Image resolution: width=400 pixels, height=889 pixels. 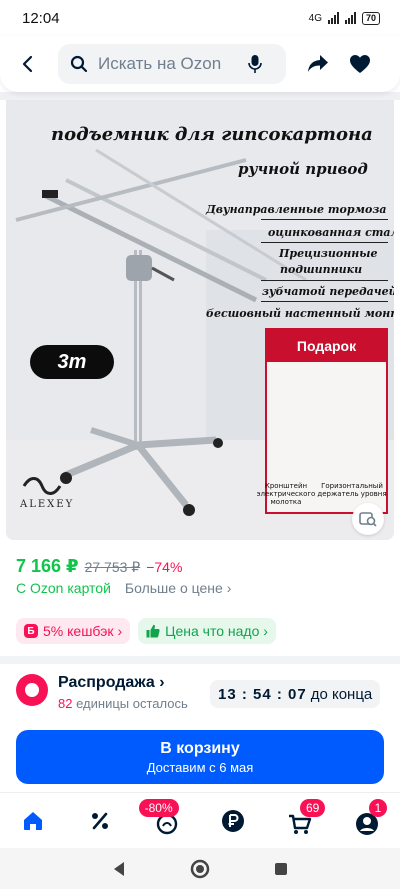 I want to click on cashback-icon: Б, so click(x=31, y=631).